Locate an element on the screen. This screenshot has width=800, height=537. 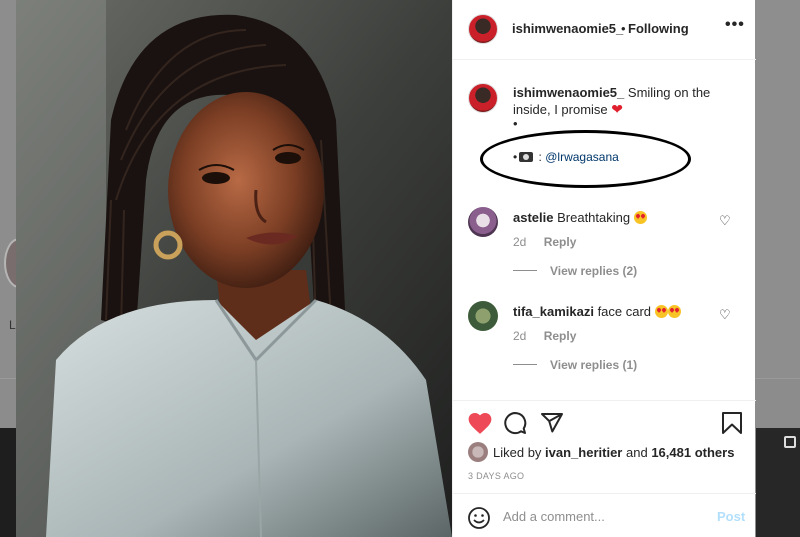
bookmark-icon is located at coordinates (732, 423).